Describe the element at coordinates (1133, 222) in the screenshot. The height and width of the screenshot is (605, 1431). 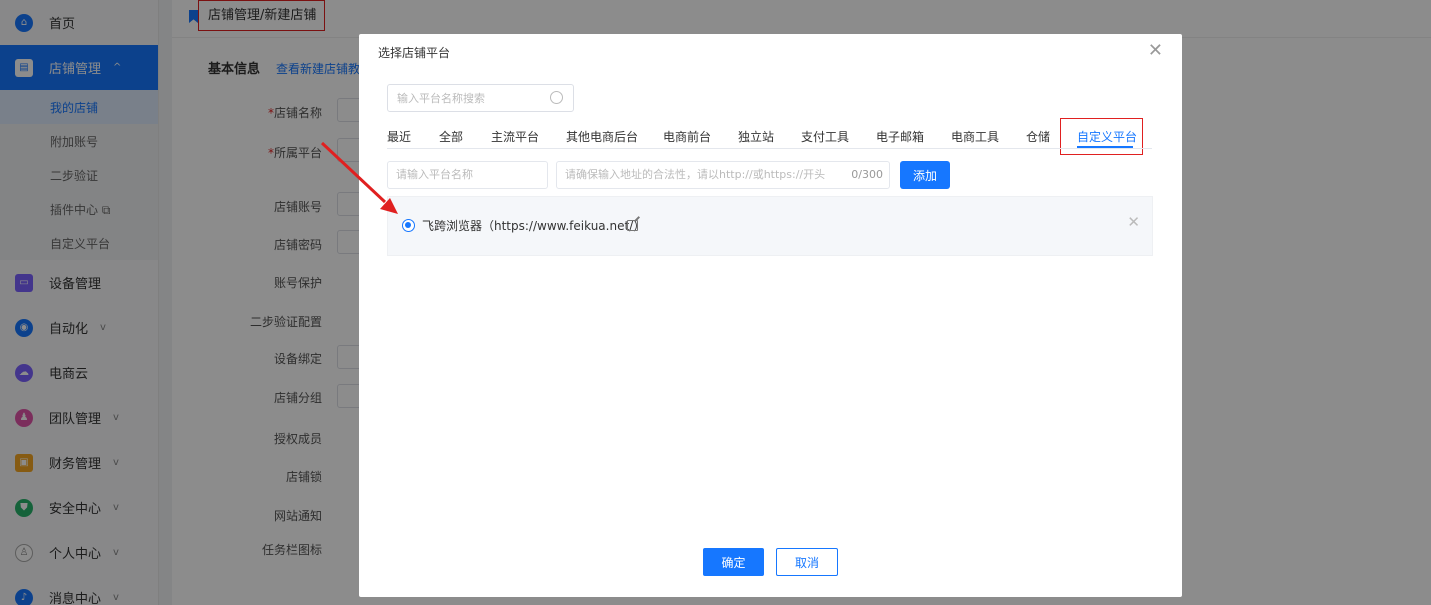
I see `delete-icon: ✕` at that location.